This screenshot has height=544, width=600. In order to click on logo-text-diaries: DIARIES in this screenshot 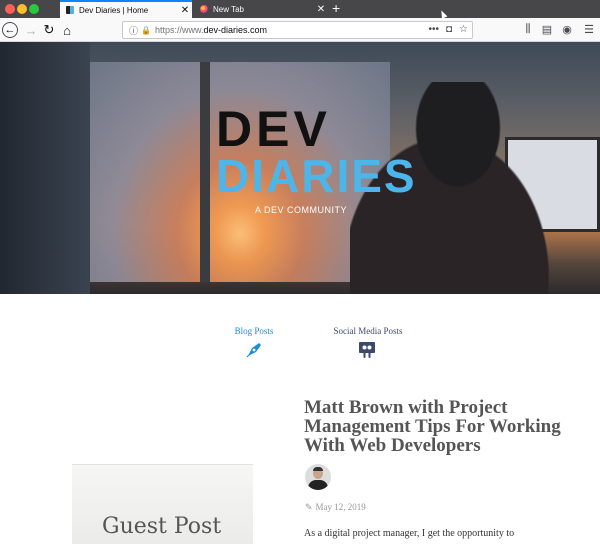, I will do `click(316, 176)`.